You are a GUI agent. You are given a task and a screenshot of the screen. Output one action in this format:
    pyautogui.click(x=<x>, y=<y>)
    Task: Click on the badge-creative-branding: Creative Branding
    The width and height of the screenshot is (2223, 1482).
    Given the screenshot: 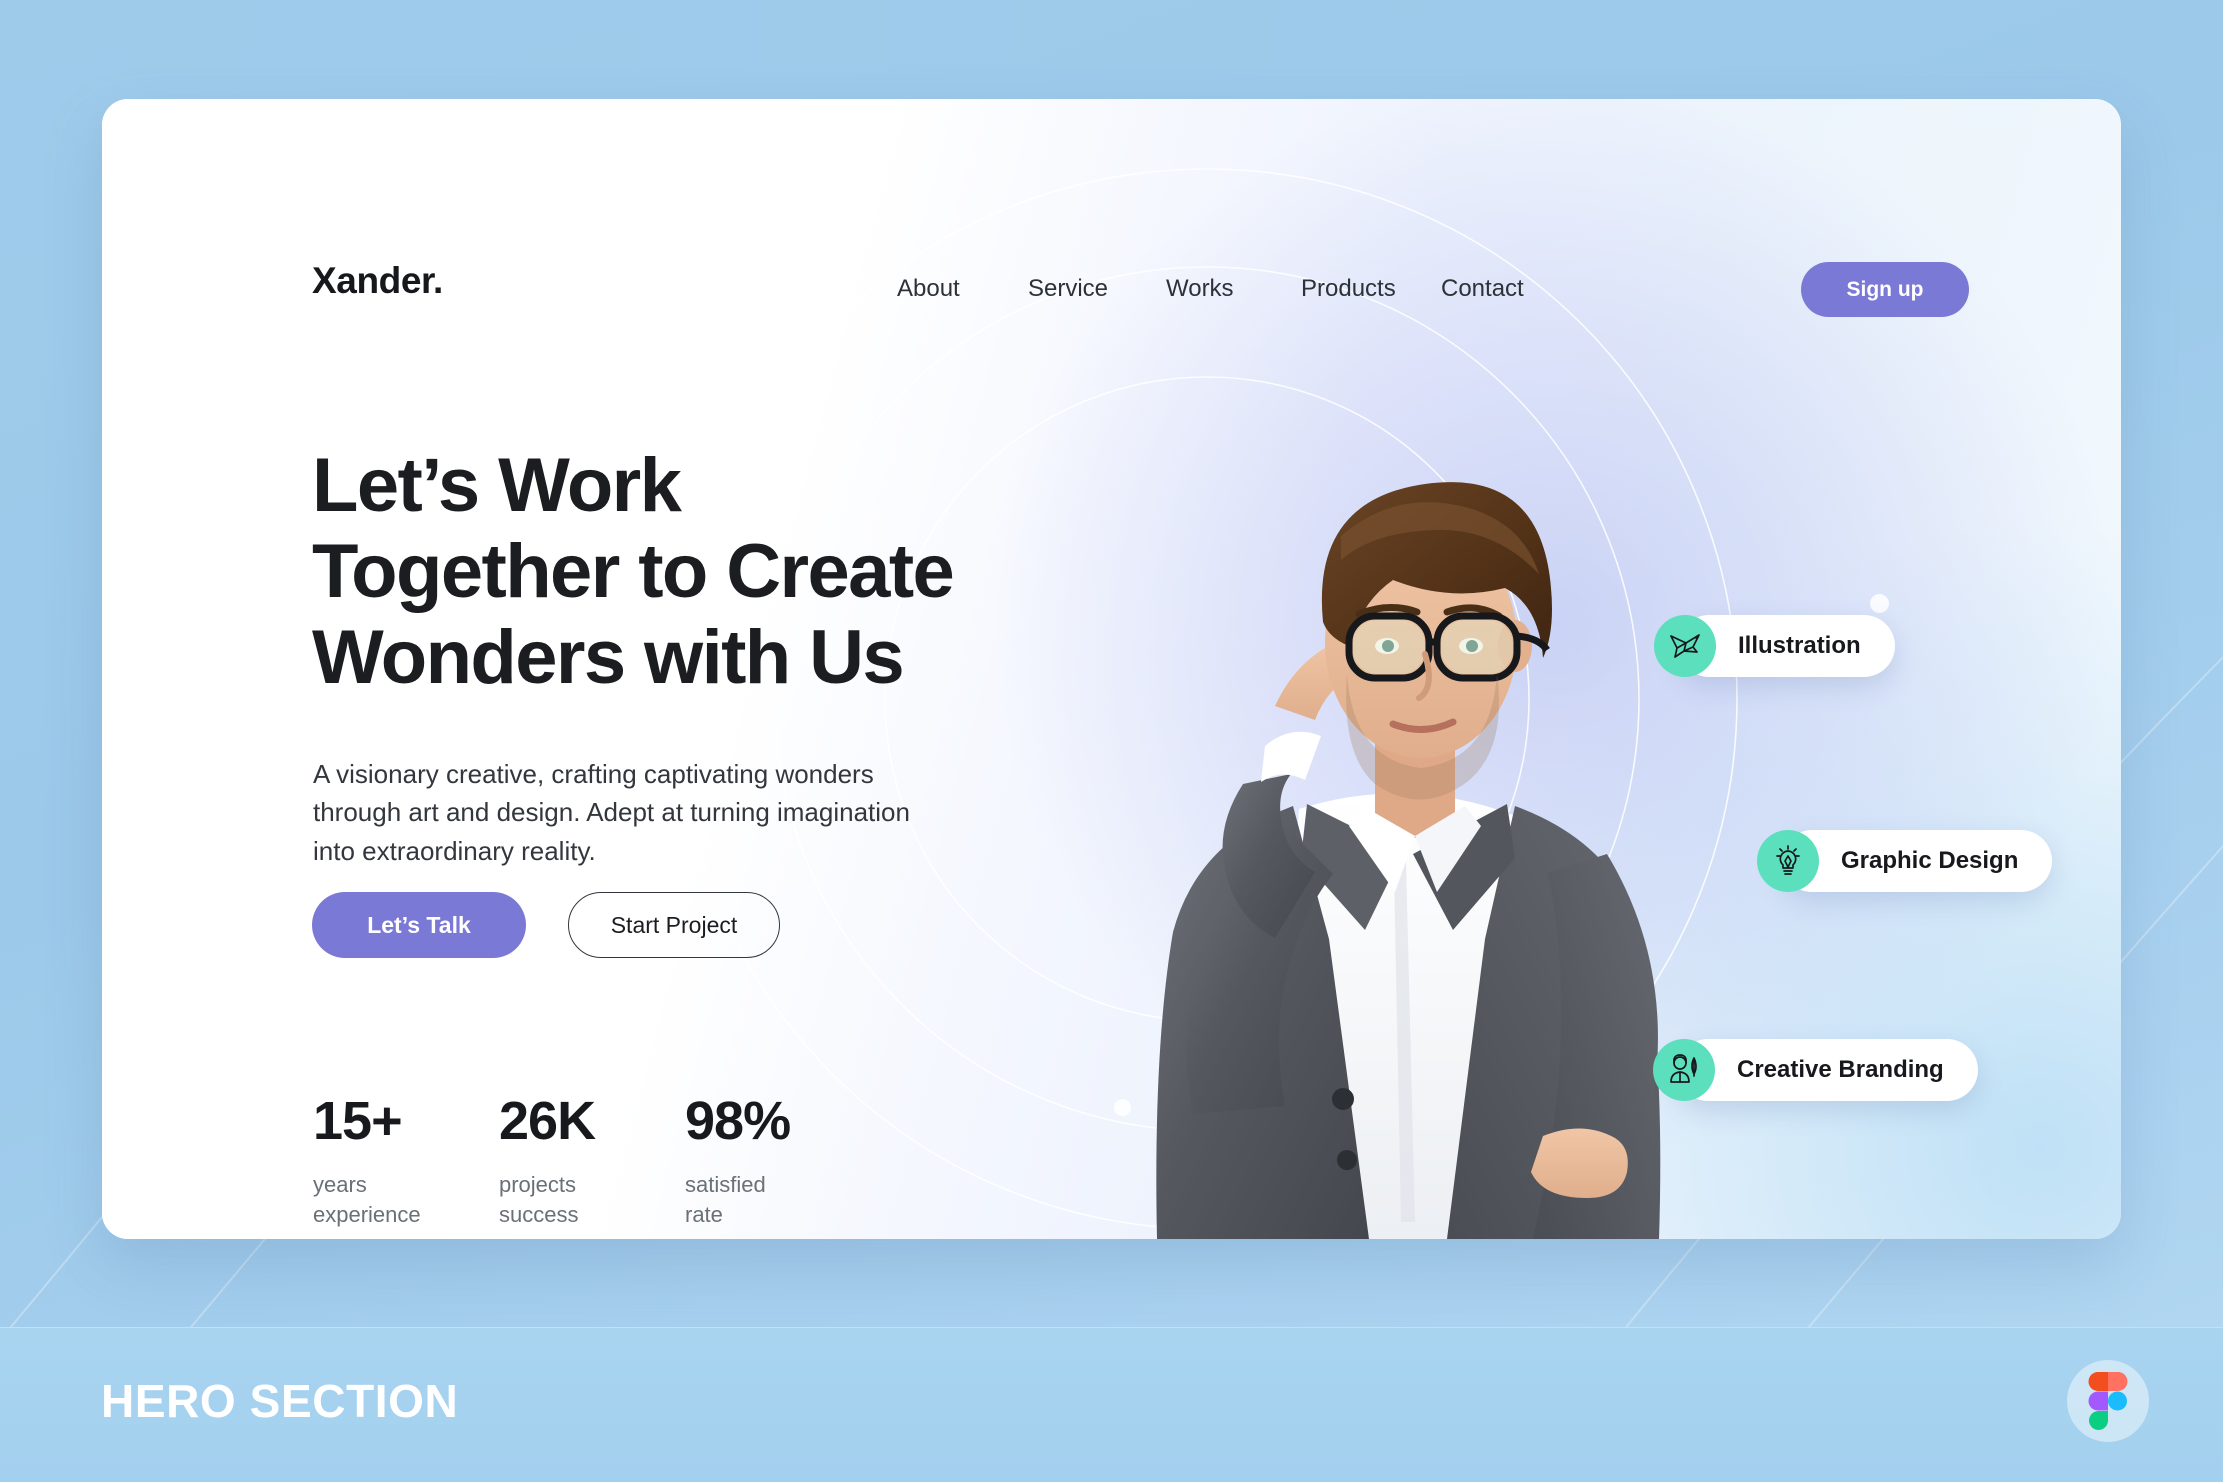 What is the action you would take?
    pyautogui.click(x=1815, y=1070)
    